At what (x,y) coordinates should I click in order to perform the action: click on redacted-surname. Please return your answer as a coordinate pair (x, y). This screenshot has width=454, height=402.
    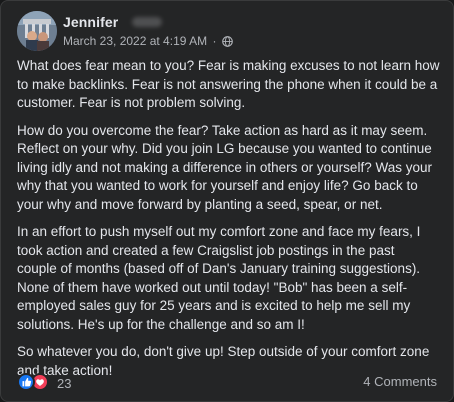
    Looking at the image, I should click on (147, 22).